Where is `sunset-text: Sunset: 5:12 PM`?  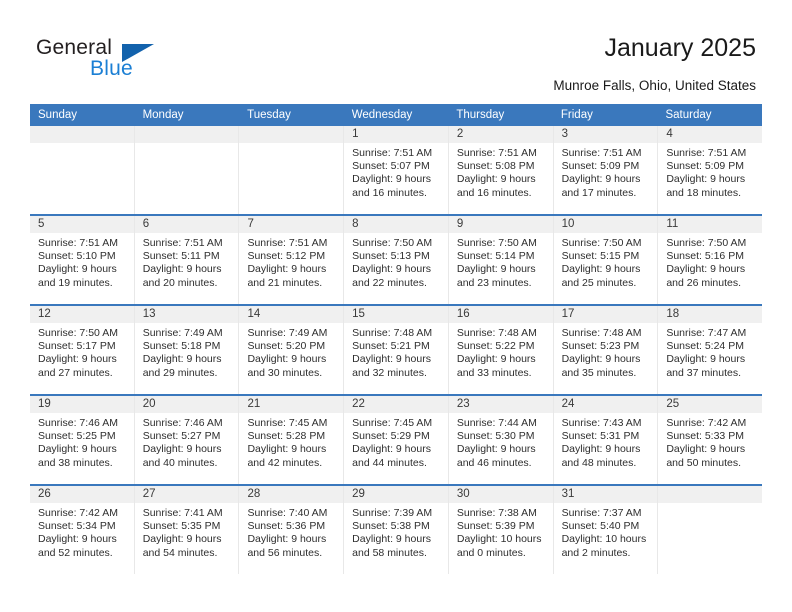
sunset-text: Sunset: 5:12 PM is located at coordinates (286, 256).